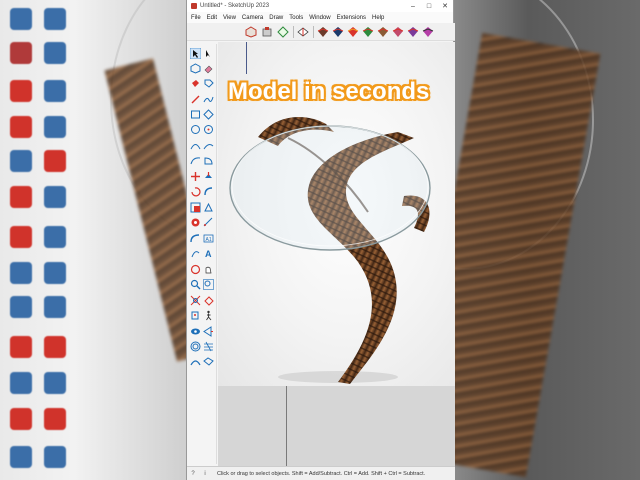  I want to click on eraser-icon, so click(208, 68).